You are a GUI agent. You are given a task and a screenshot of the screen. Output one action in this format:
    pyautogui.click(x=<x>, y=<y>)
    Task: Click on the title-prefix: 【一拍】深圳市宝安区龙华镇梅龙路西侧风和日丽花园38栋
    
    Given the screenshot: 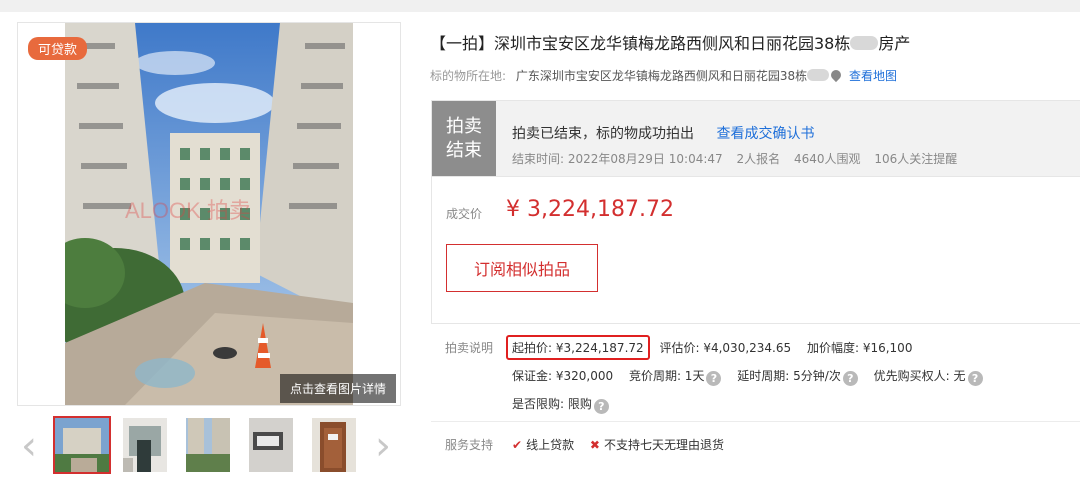 What is the action you would take?
    pyautogui.click(x=640, y=43)
    